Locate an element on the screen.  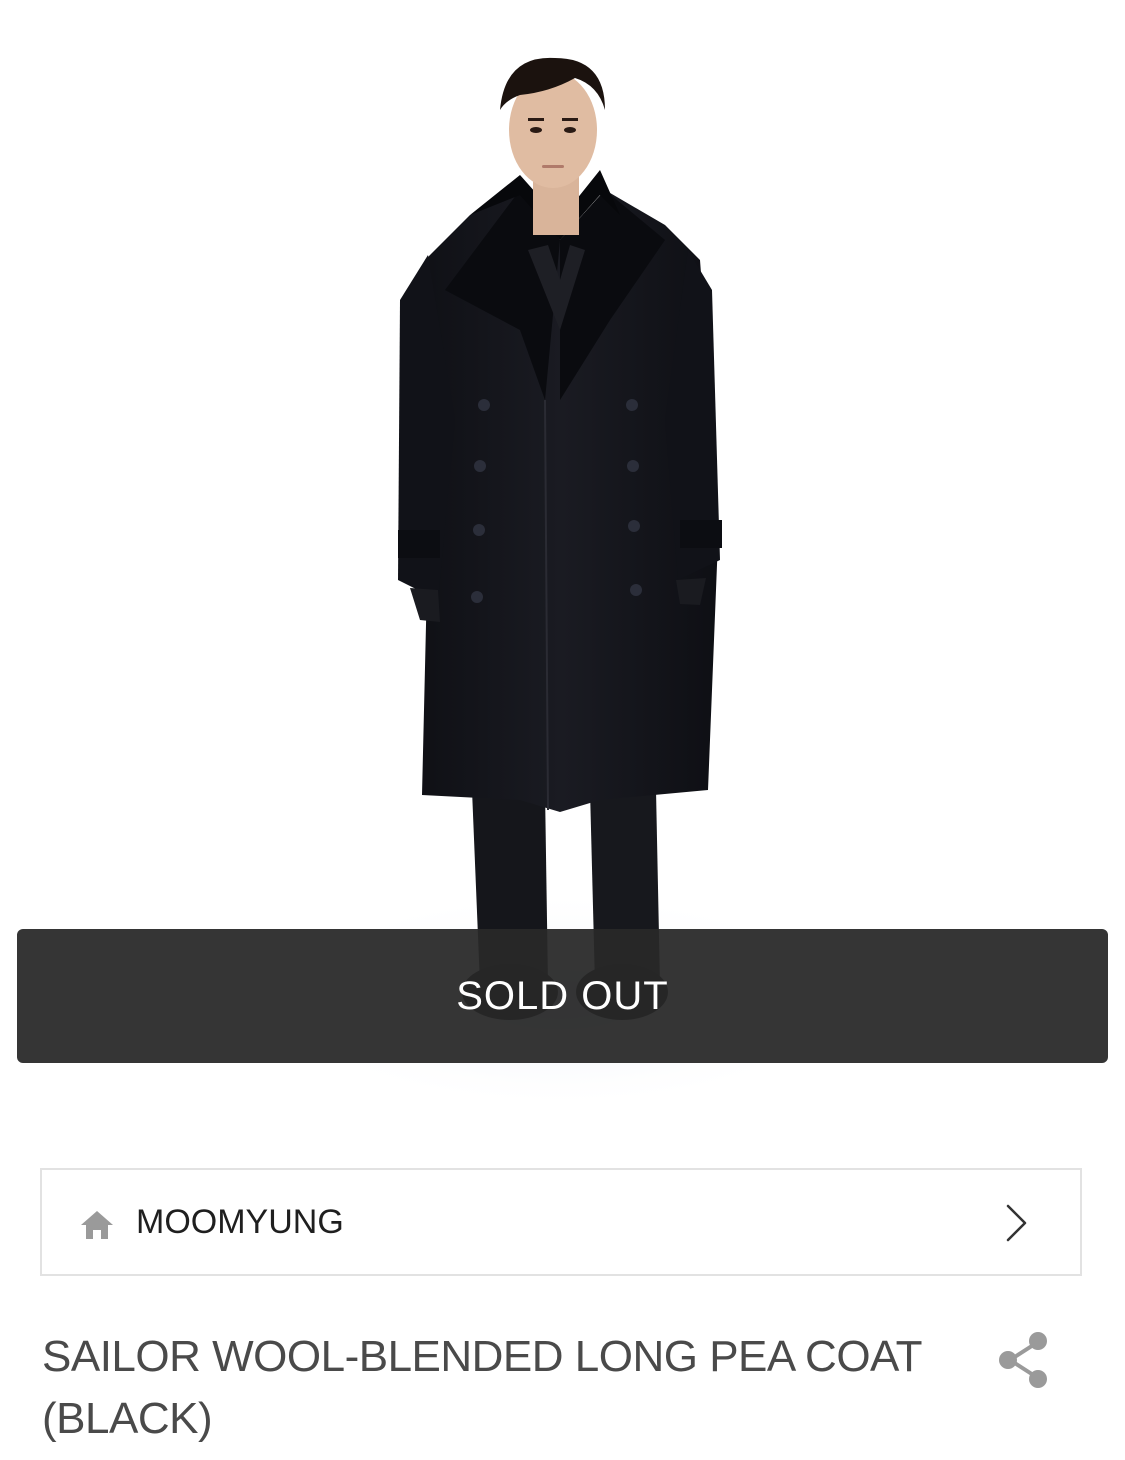
sold-out-banner: SOLD OUT is located at coordinates (562, 996).